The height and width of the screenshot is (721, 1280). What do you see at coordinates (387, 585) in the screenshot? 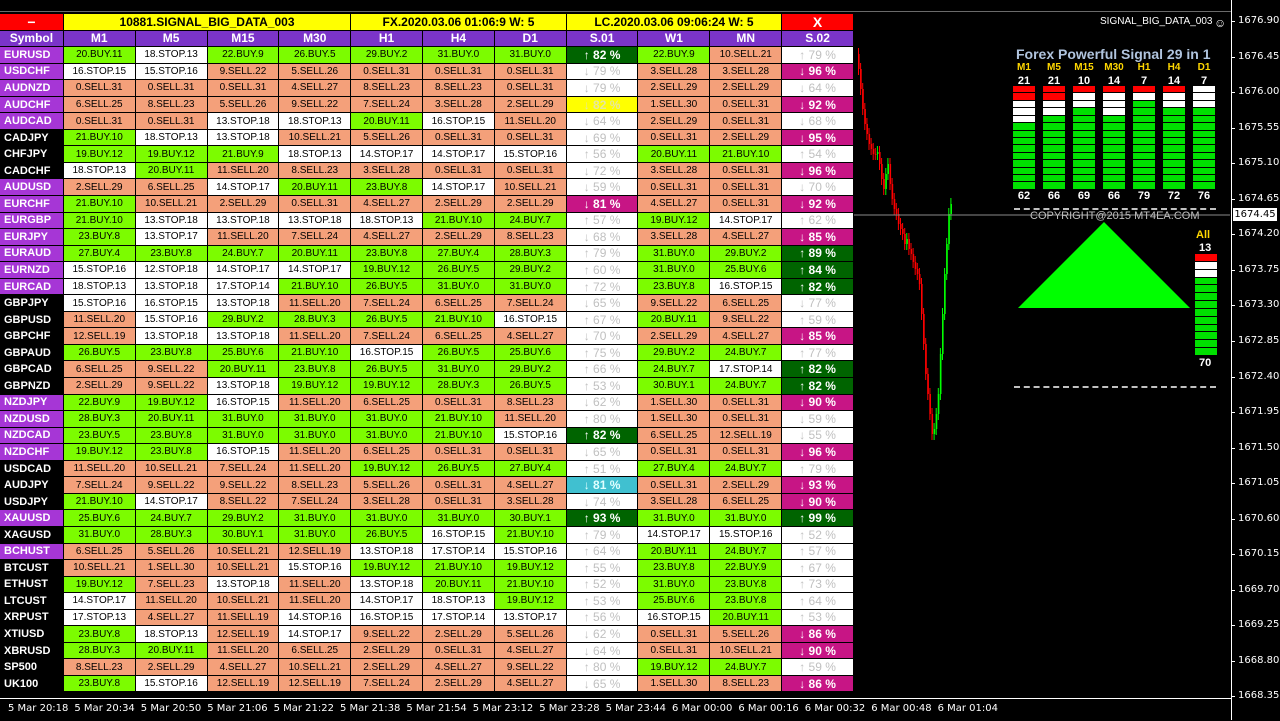
I see `signal-cell: 13.STOP.18` at bounding box center [387, 585].